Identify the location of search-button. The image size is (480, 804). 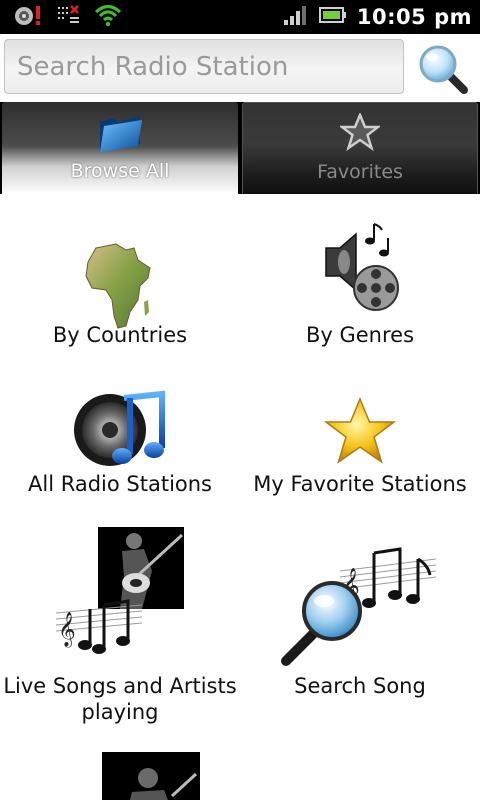
(444, 69).